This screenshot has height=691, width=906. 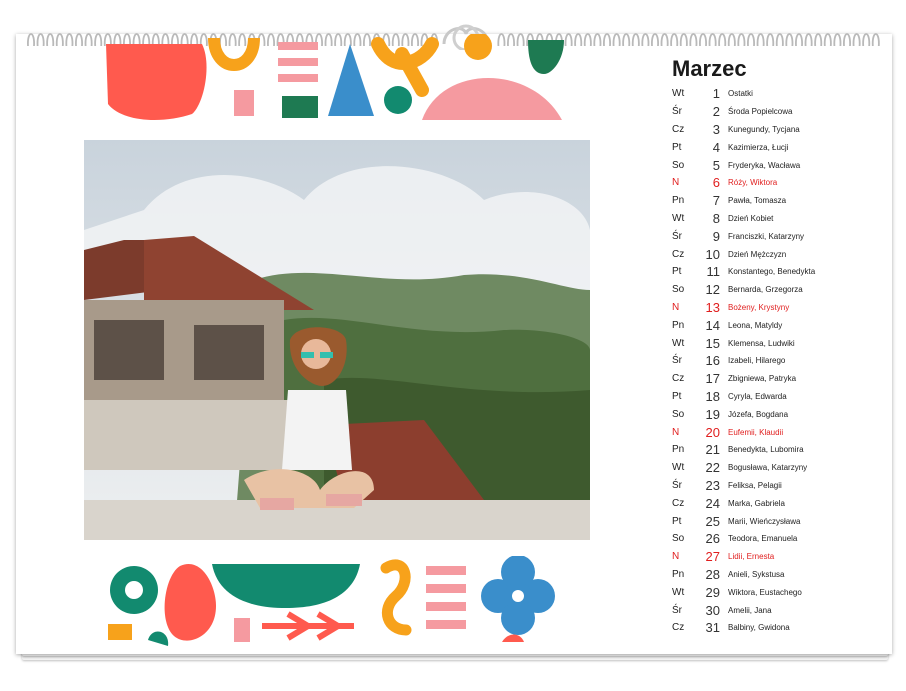 I want to click on name-day: Eufemii, Klaudii, so click(x=756, y=432).